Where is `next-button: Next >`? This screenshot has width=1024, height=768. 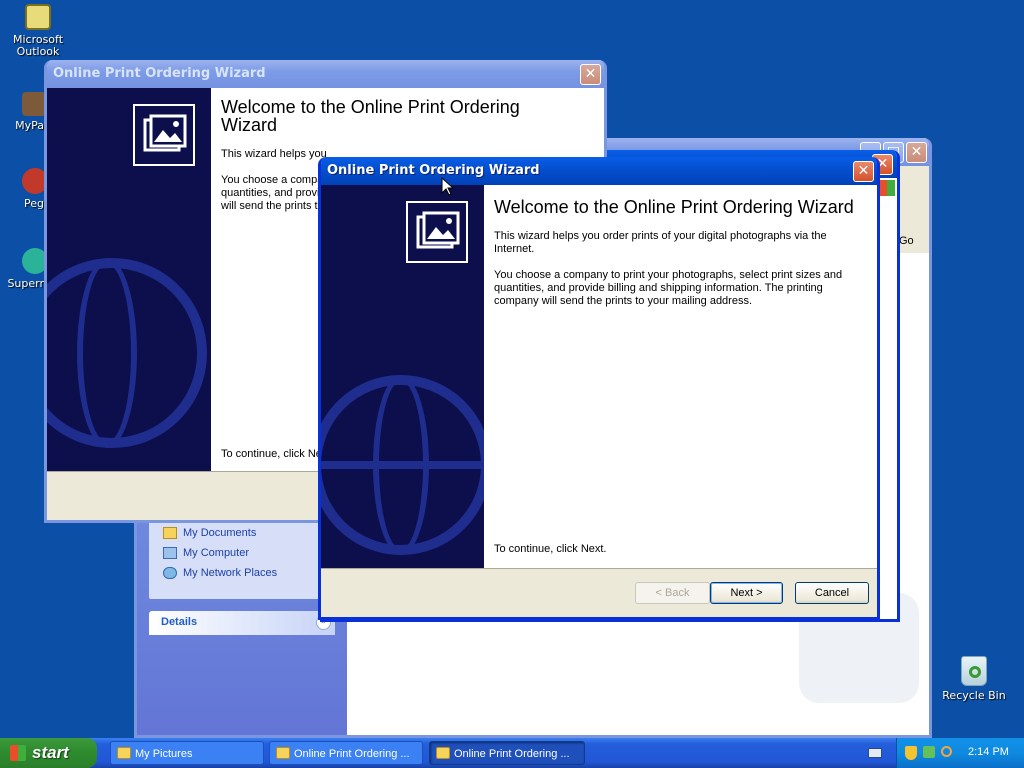
next-button: Next > is located at coordinates (746, 593).